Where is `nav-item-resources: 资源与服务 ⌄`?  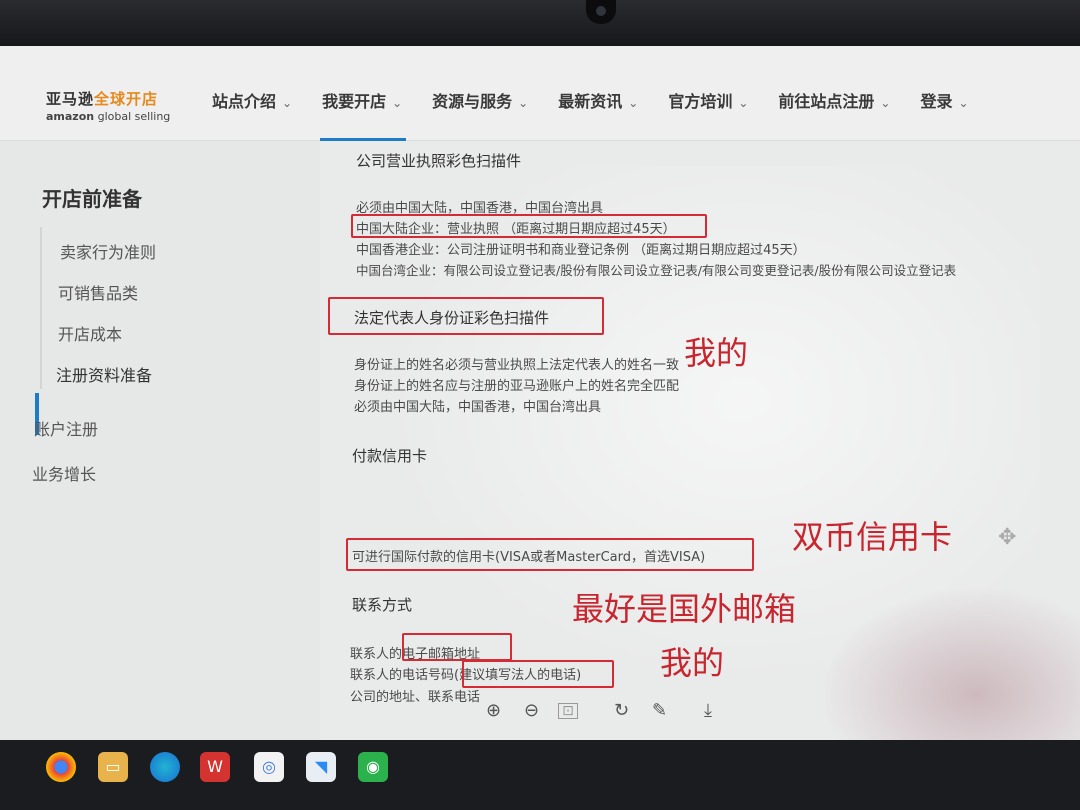 nav-item-resources: 资源与服务 ⌄ is located at coordinates (480, 100).